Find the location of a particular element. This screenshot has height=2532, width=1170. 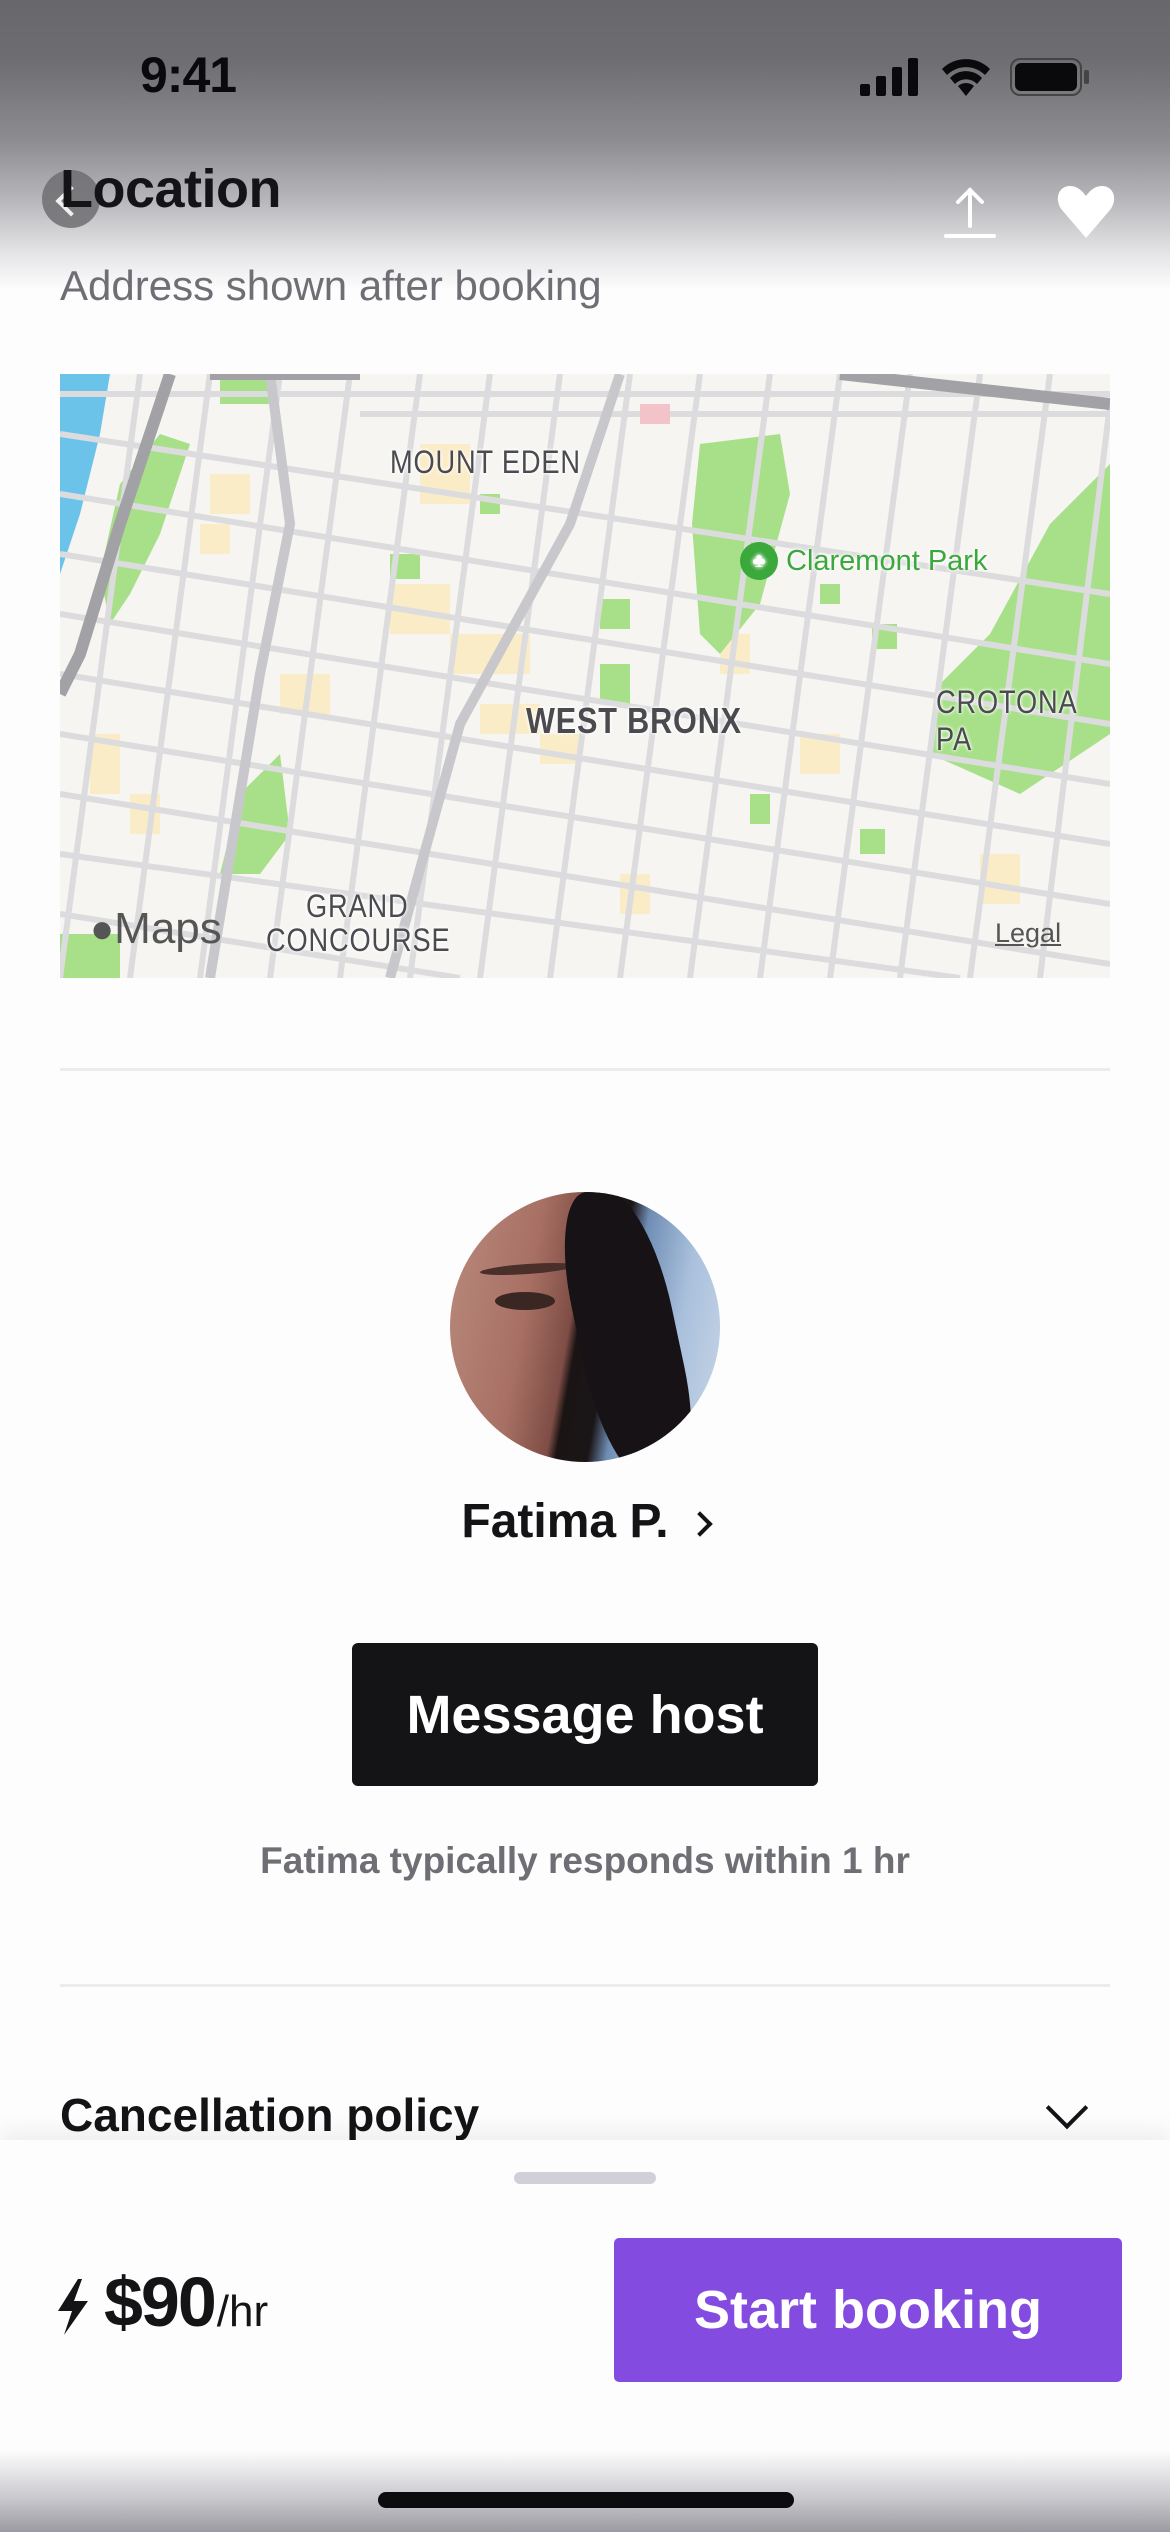

price-display: $90 /hr is located at coordinates (162, 2302).